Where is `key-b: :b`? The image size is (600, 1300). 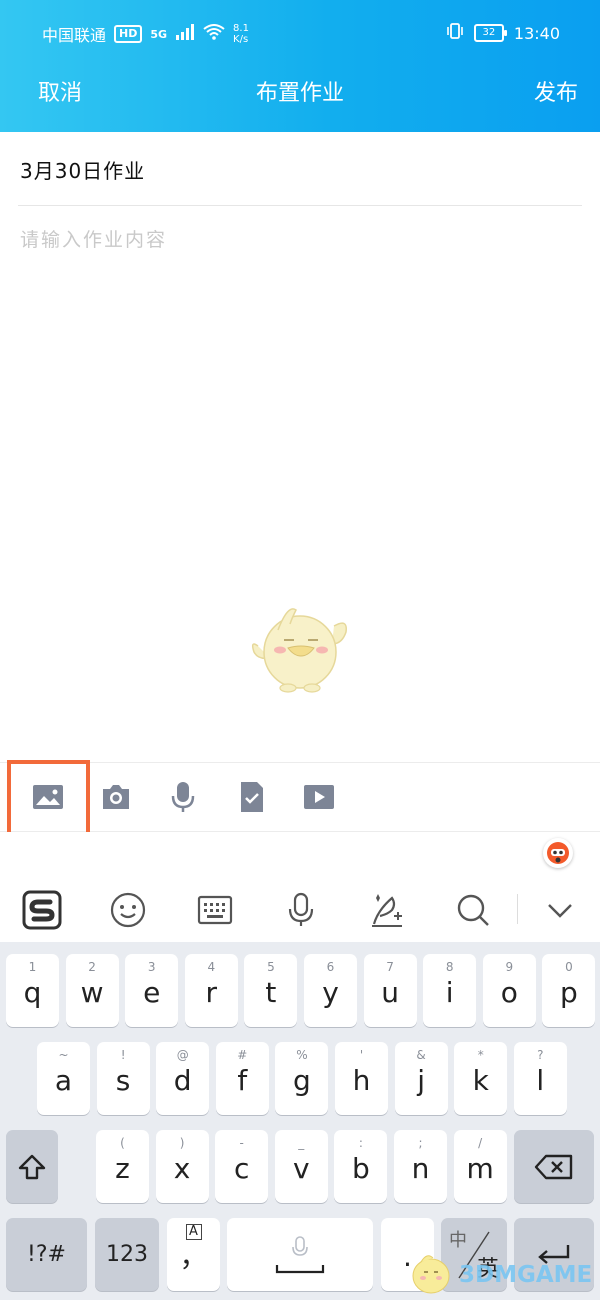
key-b: :b is located at coordinates (361, 1166).